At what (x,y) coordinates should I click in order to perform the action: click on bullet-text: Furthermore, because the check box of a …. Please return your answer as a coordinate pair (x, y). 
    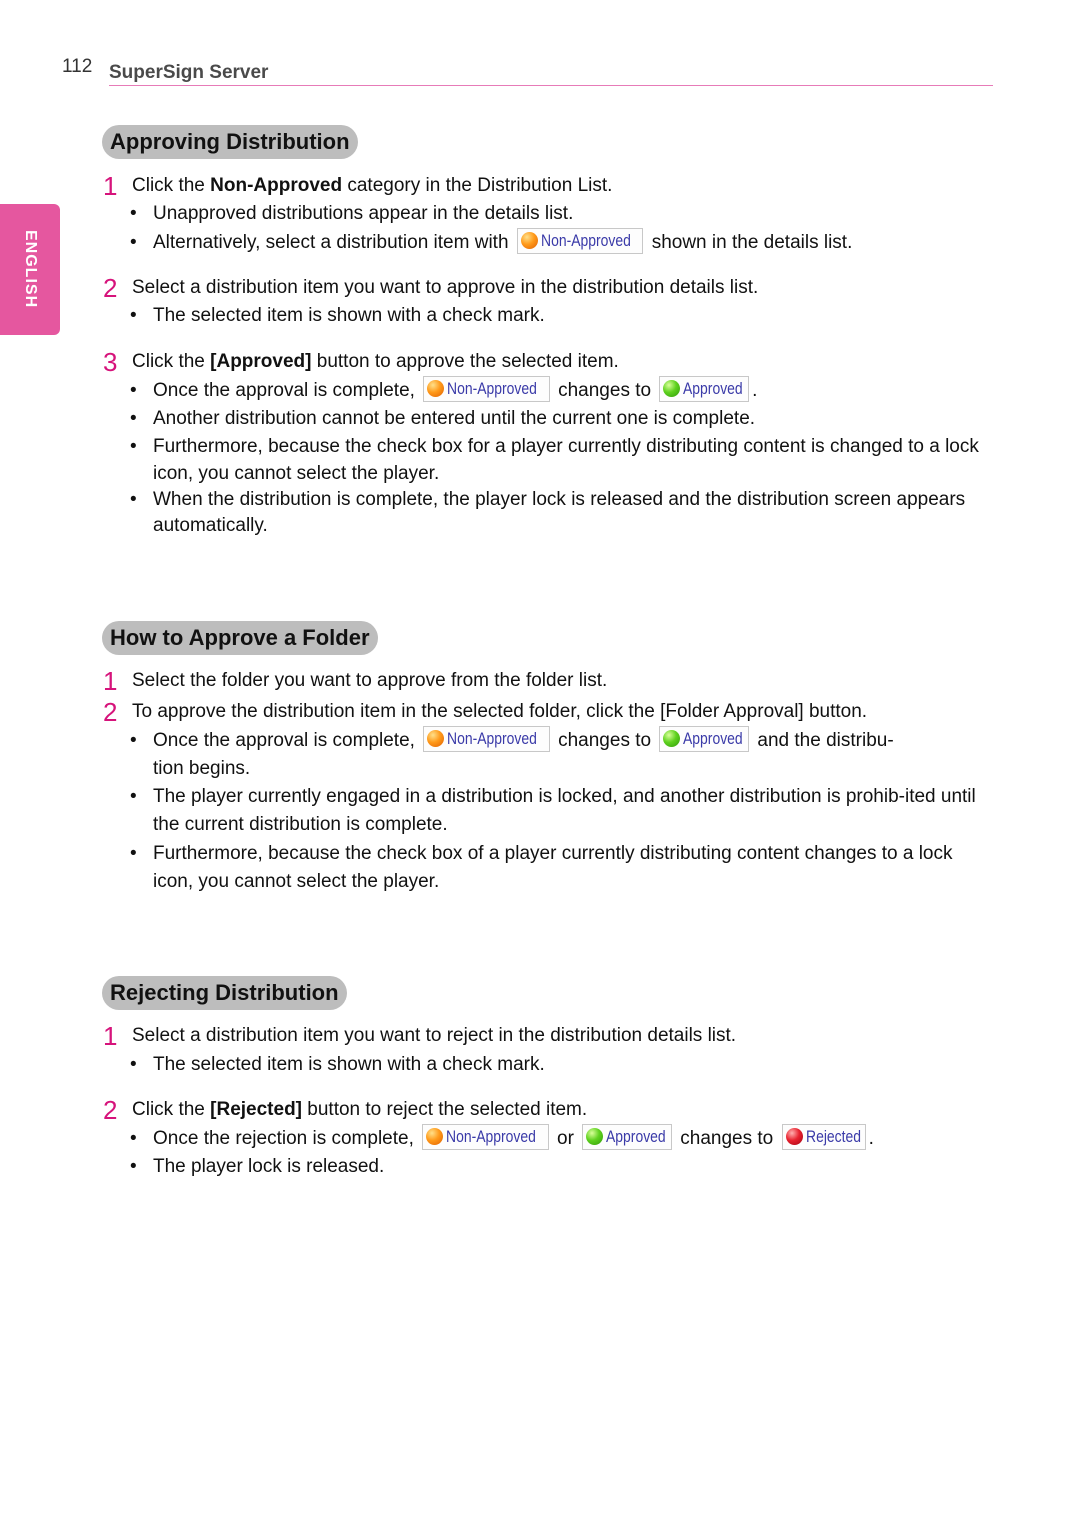
    Looking at the image, I should click on (553, 867).